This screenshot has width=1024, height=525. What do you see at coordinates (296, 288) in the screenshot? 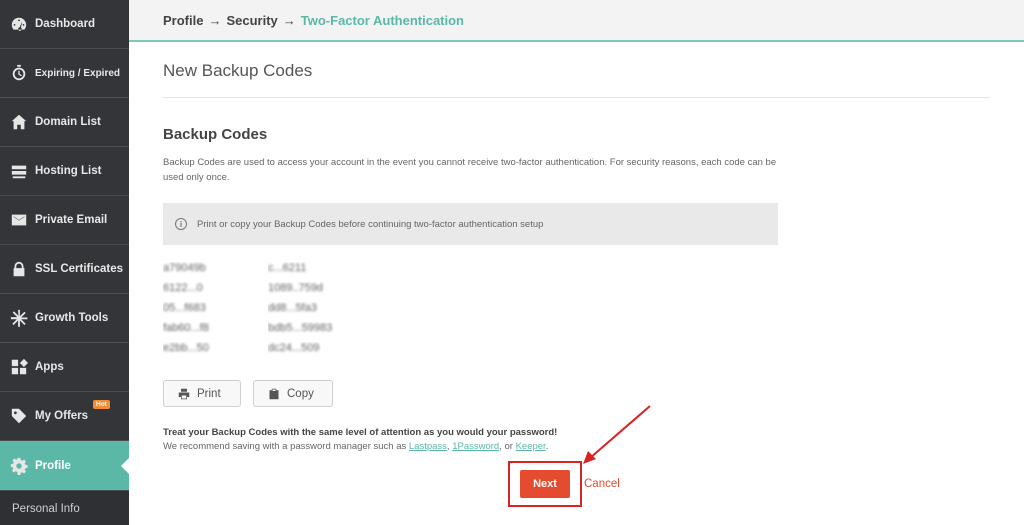
I see `backup-code: 1089..759d` at bounding box center [296, 288].